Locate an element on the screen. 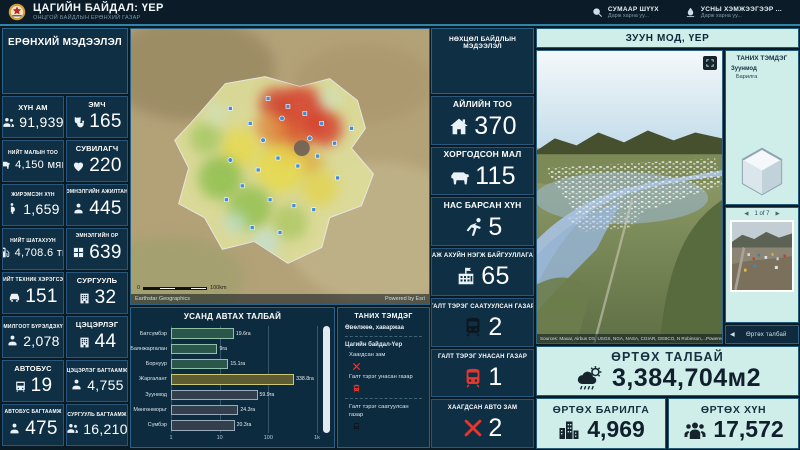 The height and width of the screenshot is (450, 800). stat-card: СУРГУУЛЬ БАГТААМЖ 16,210 is located at coordinates (97, 425).